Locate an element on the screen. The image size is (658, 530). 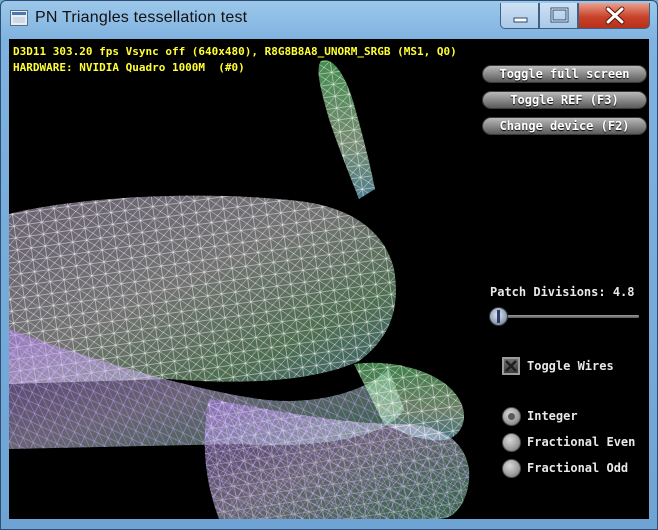
patch-divisions-label: Patch Divisions: 4.8 is located at coordinates (562, 292).